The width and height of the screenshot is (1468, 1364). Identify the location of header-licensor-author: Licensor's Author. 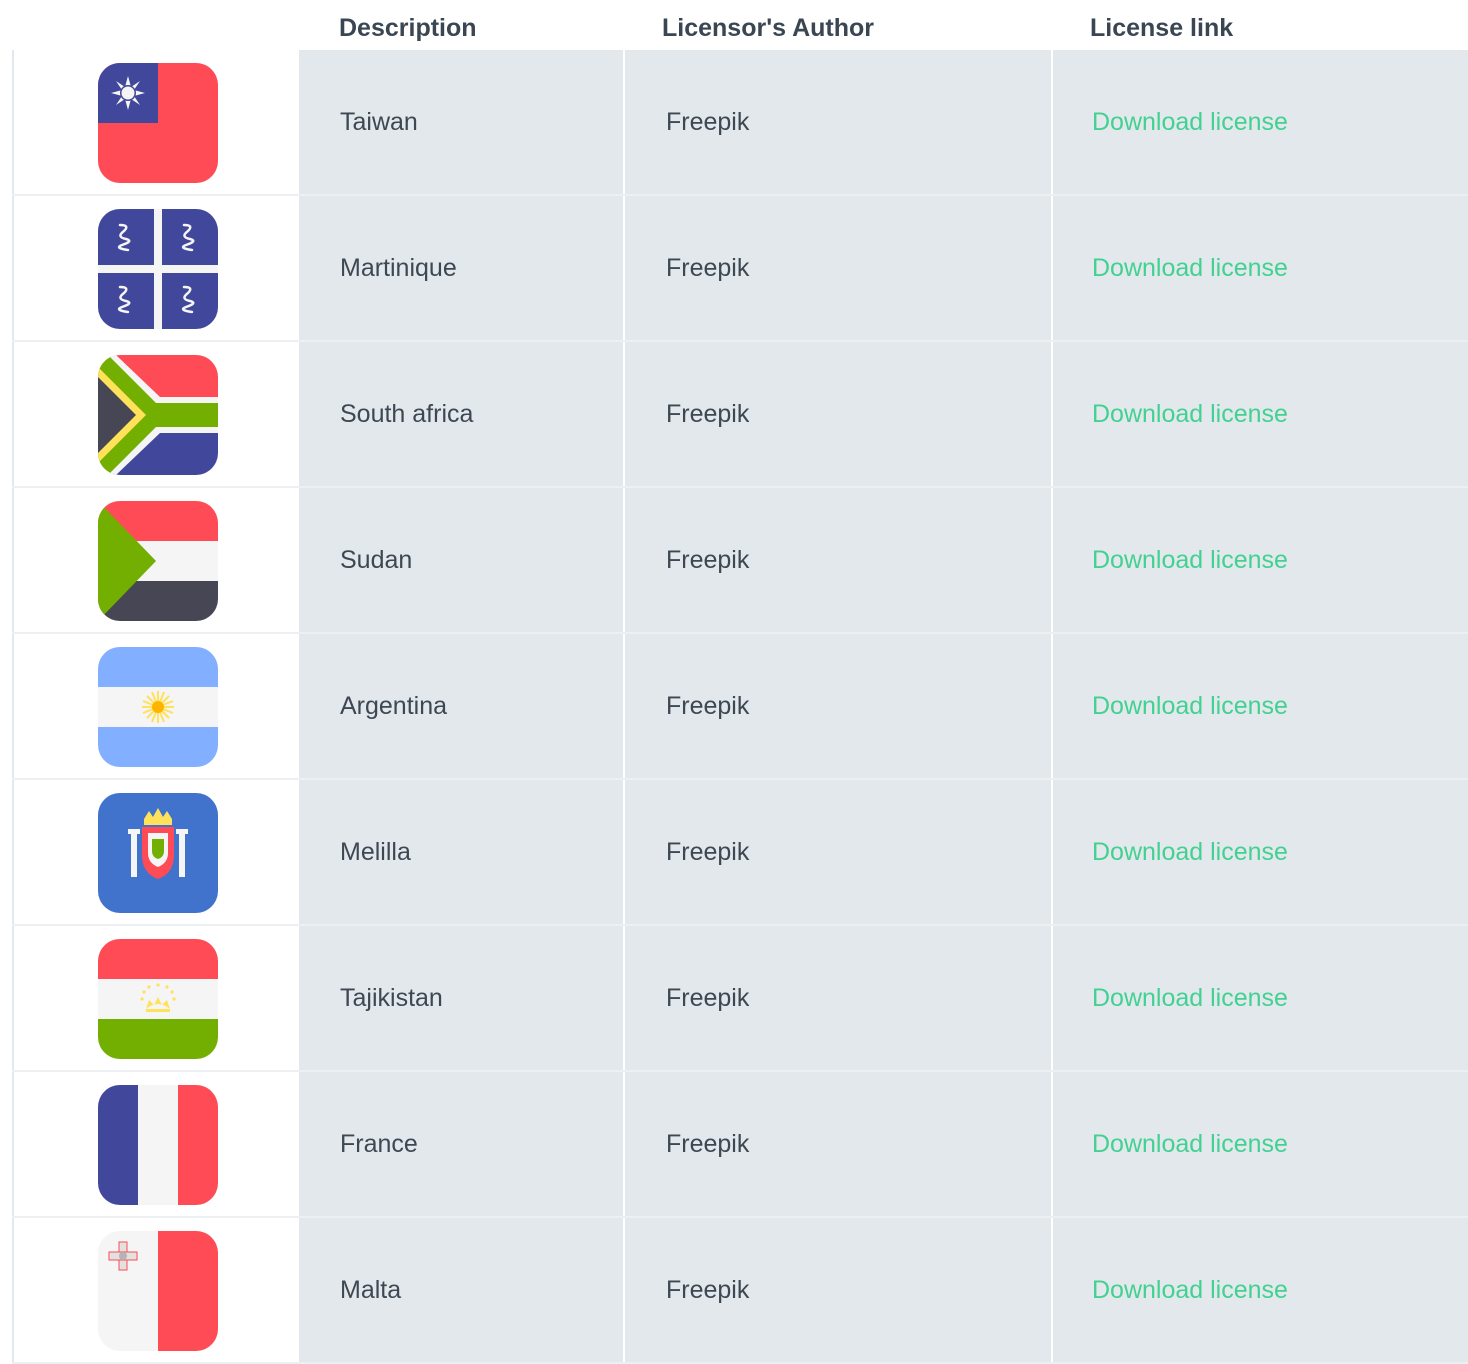
(768, 28).